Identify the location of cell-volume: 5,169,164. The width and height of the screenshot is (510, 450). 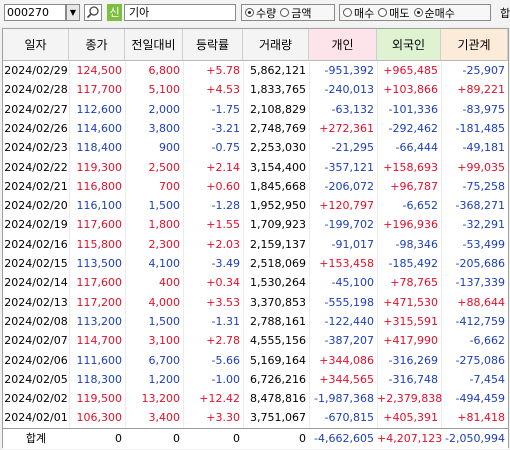
(278, 360).